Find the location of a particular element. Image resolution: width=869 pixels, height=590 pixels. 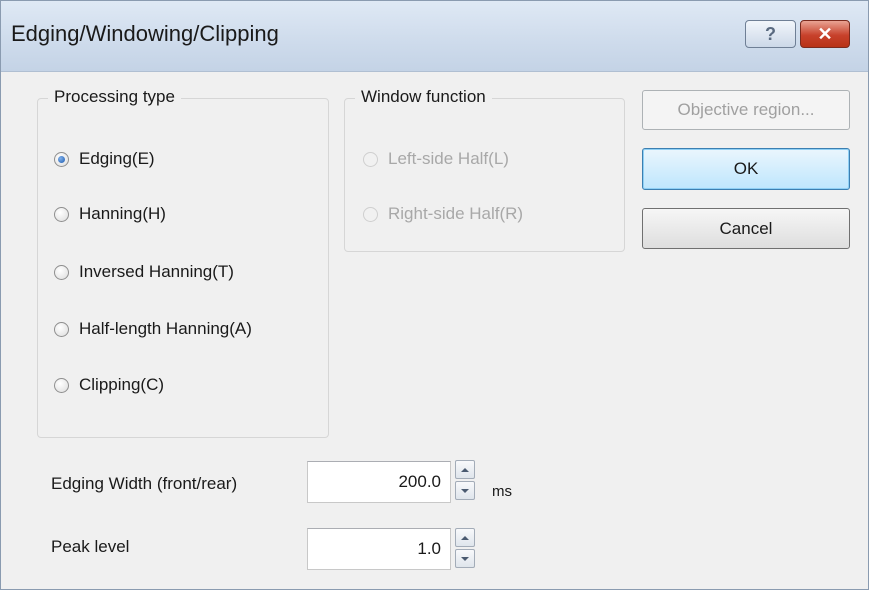

edging-width-value: 200.0 is located at coordinates (419, 481).